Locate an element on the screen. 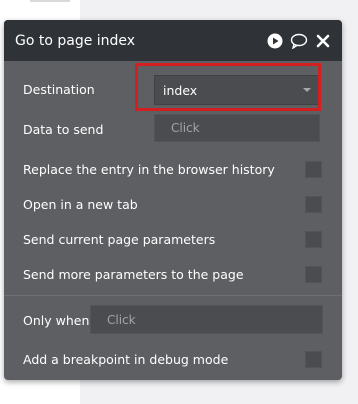 This screenshot has width=358, height=404. breakpoint-row: Add a breakpoint in debug mode is located at coordinates (174, 359).